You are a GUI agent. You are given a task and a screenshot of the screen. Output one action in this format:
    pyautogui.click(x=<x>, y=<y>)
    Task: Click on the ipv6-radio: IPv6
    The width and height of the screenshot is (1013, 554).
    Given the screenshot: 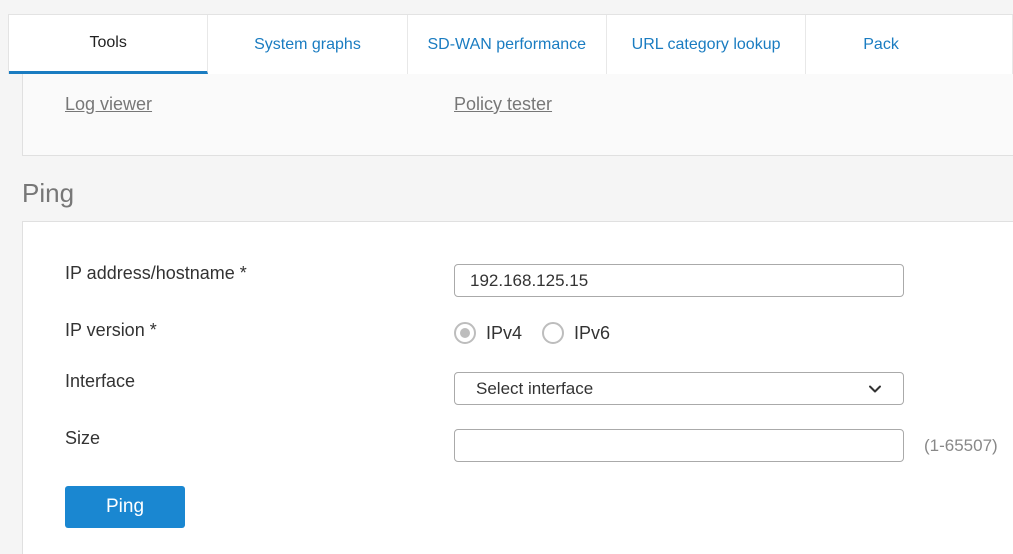 What is the action you would take?
    pyautogui.click(x=576, y=333)
    